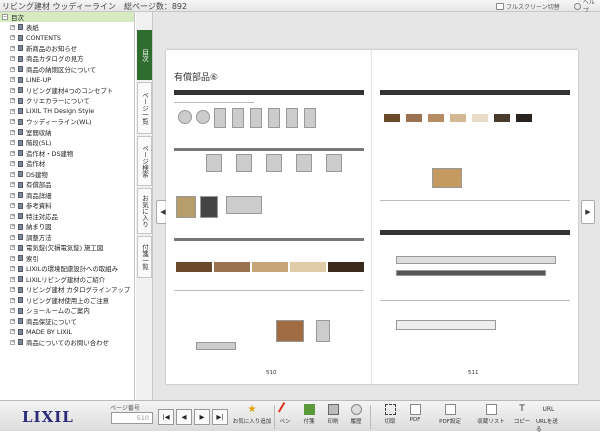  Describe the element at coordinates (356, 417) in the screenshot. I see `history-button: 履歴` at that location.